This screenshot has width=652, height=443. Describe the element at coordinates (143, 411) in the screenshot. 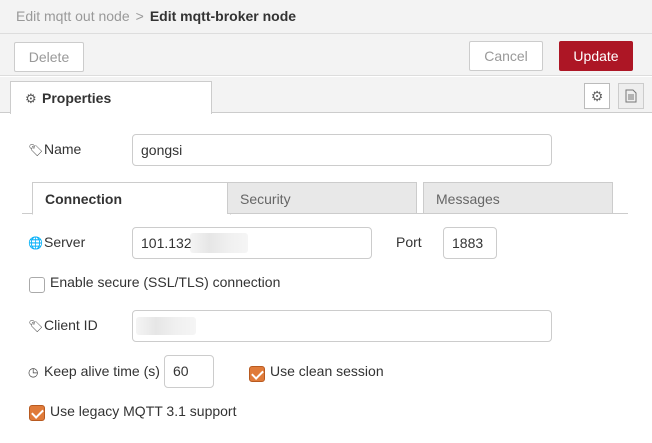

I see `legacy-mqtt-label: Use legacy MQTT 3.1 support` at that location.